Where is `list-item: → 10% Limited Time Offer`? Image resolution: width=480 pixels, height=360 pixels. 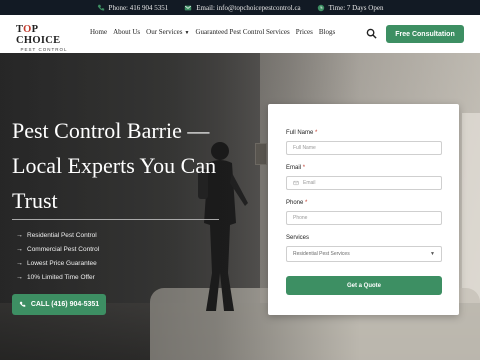
list-item: → 10% Limited Time Offer is located at coordinates (55, 277).